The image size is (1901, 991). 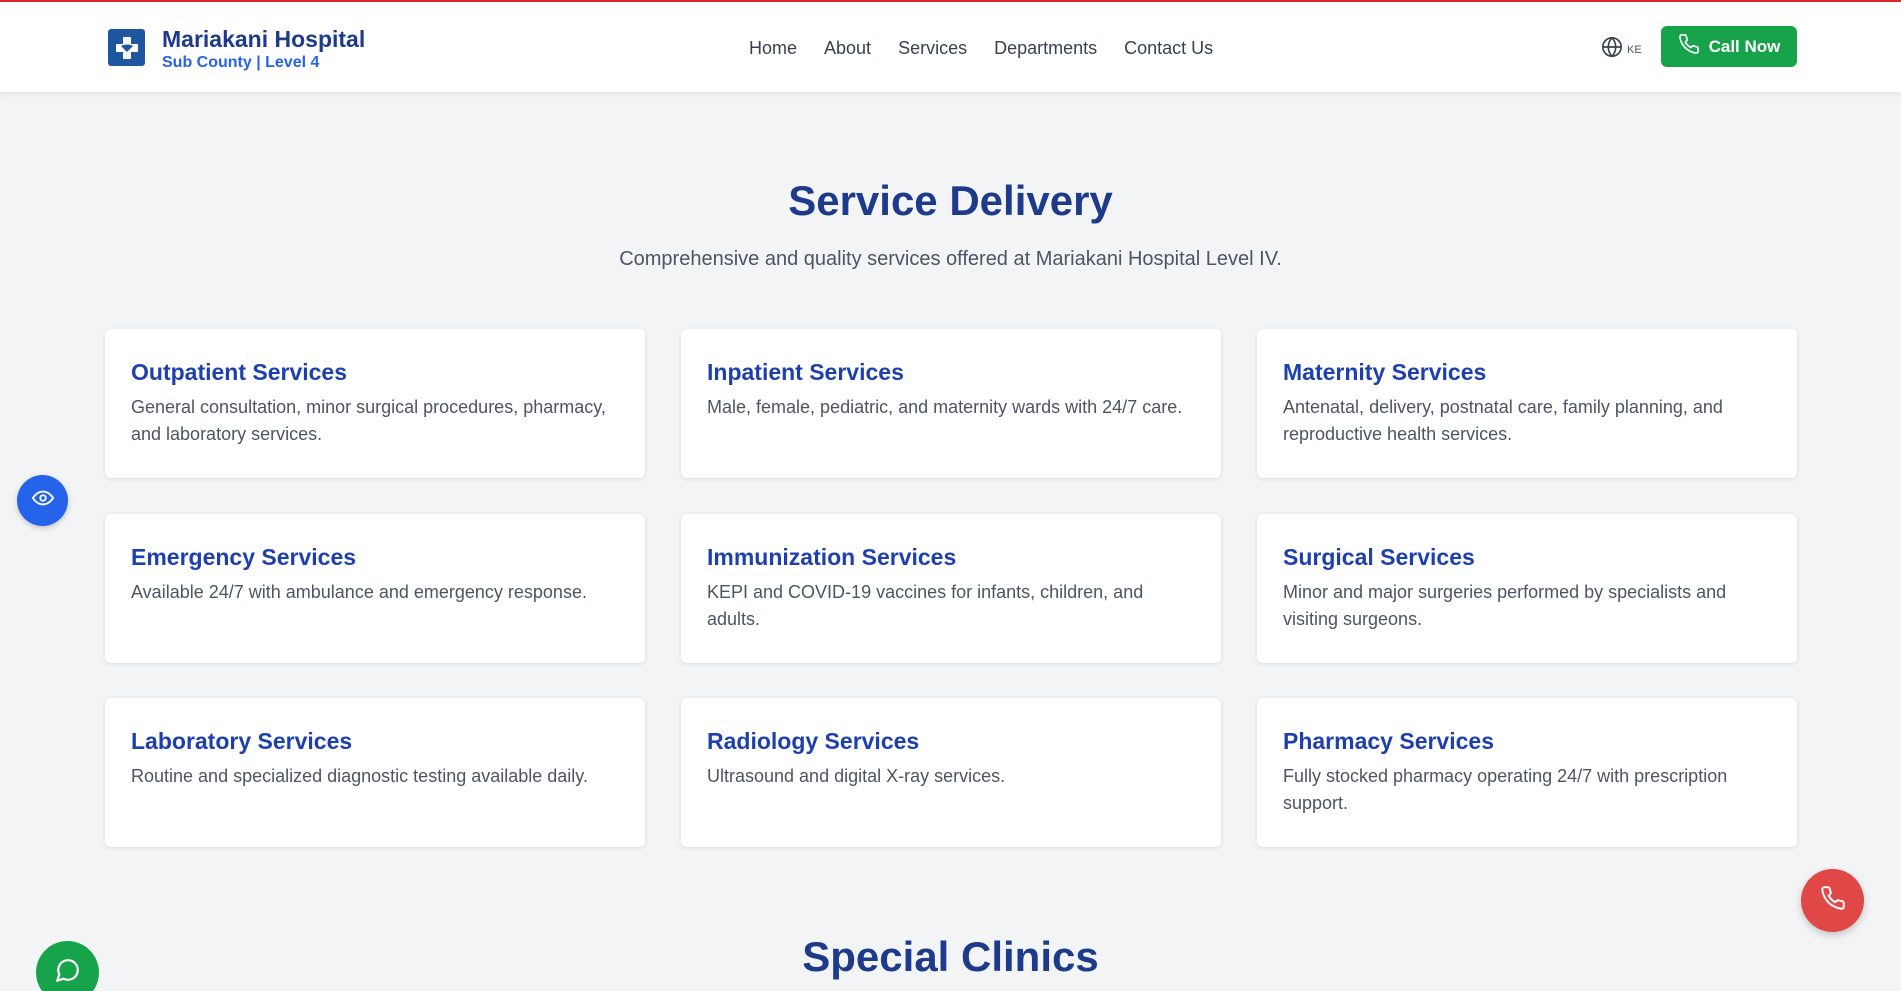 I want to click on service-card-title: Emergency Services, so click(x=244, y=557).